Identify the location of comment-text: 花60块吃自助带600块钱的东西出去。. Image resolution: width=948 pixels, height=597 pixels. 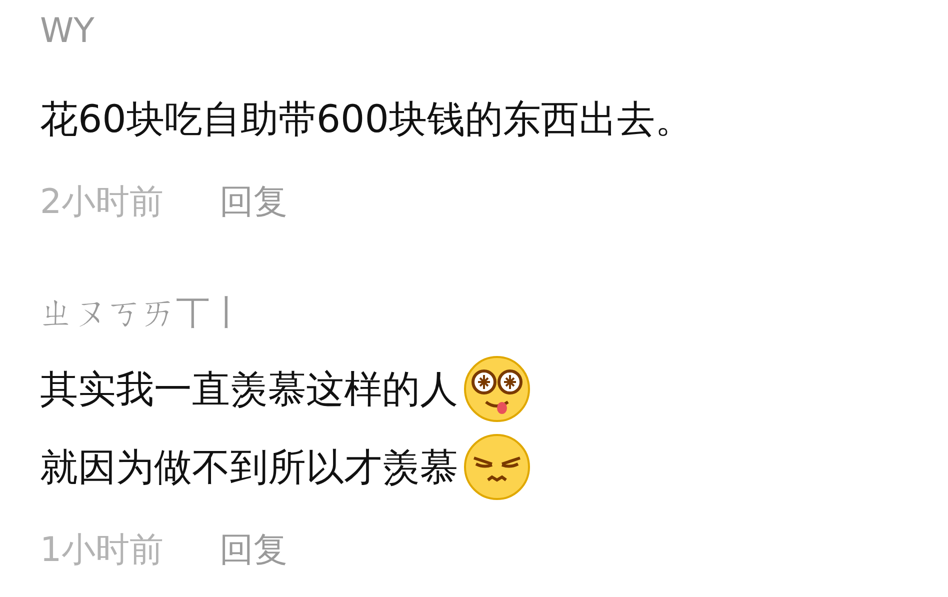
(366, 119).